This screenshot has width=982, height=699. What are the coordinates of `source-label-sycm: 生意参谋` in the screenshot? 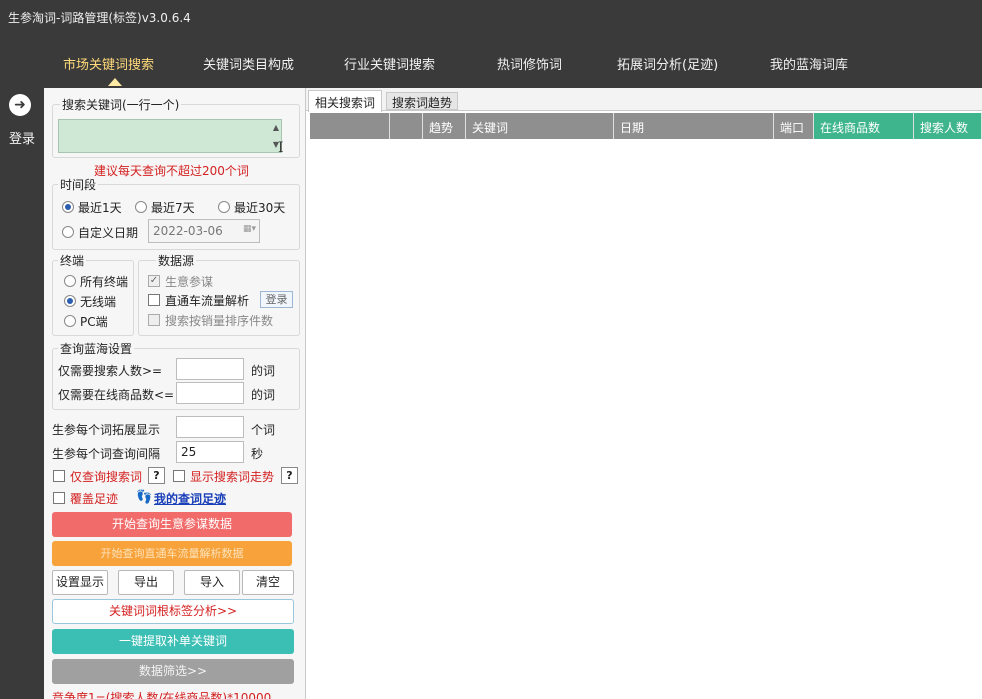 It's located at (189, 282).